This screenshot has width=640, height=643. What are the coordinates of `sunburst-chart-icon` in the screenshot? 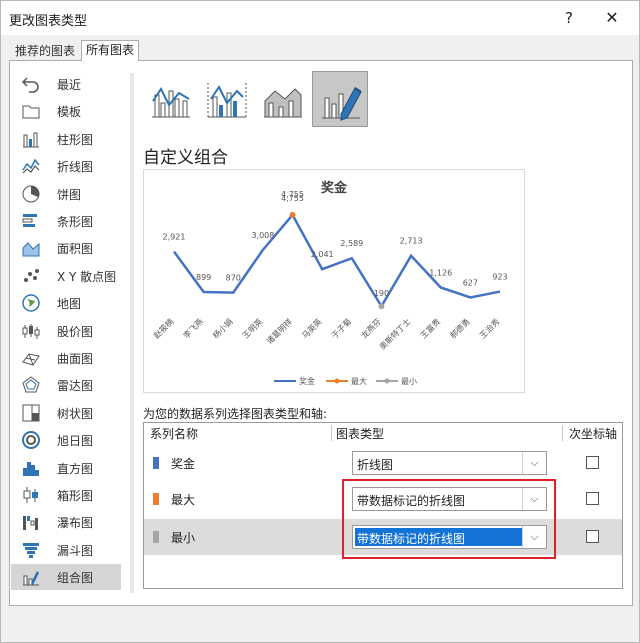 It's located at (31, 440).